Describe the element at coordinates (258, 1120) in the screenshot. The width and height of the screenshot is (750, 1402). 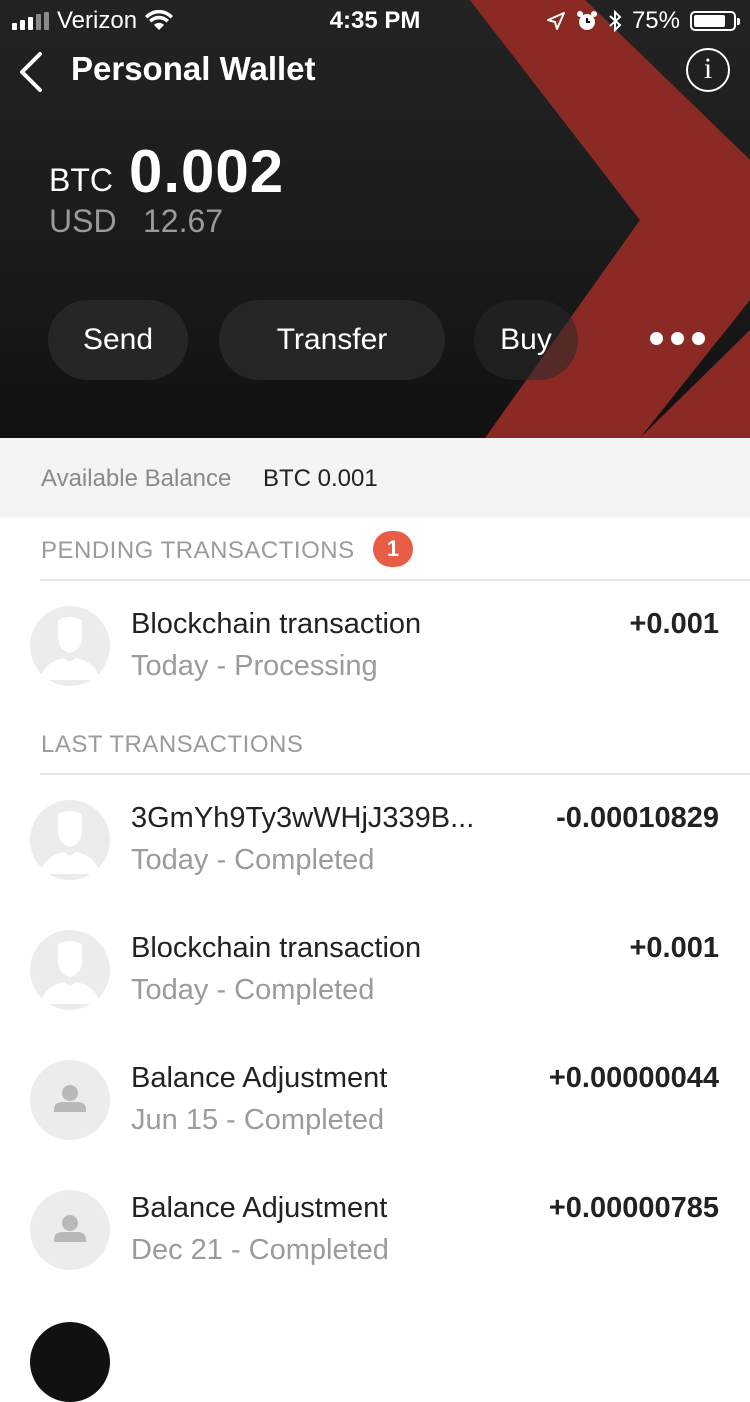
I see `transaction-status: Jun 15 - Completed` at that location.